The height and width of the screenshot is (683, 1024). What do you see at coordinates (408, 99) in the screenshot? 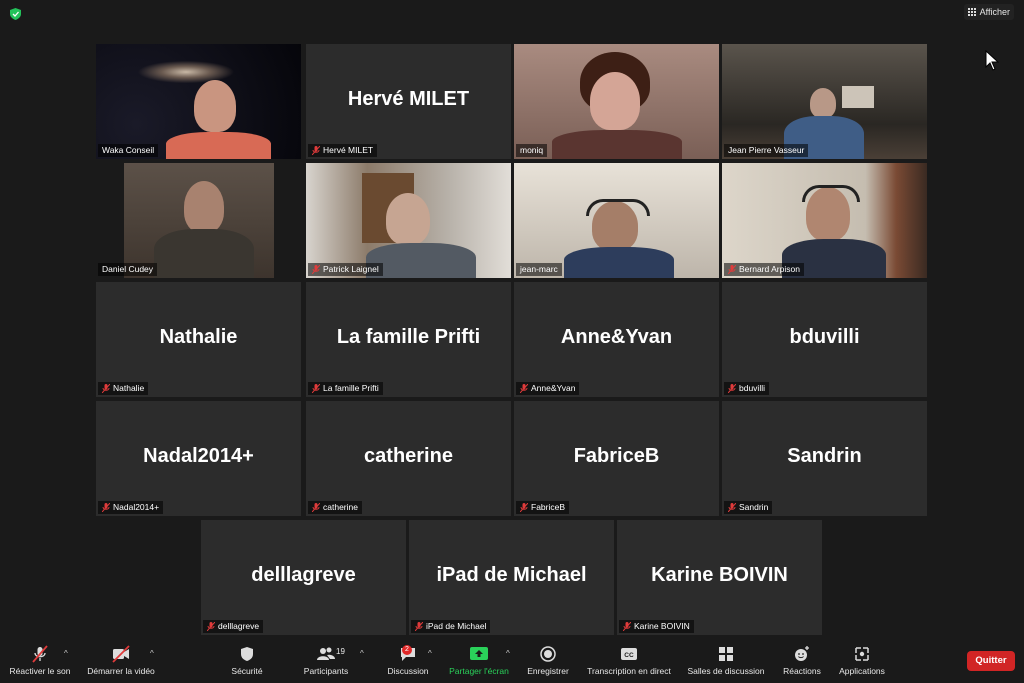
I see `participant-display-name: Hervé MILET` at bounding box center [408, 99].